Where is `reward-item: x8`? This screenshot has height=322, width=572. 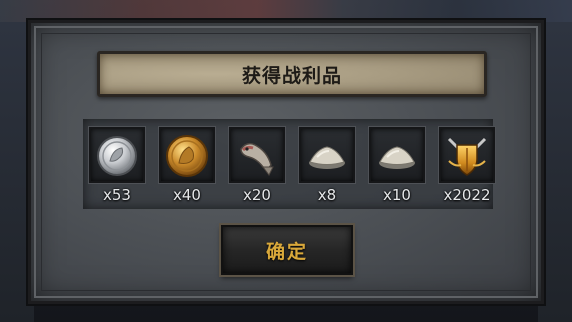 reward-item: x8 is located at coordinates (328, 162).